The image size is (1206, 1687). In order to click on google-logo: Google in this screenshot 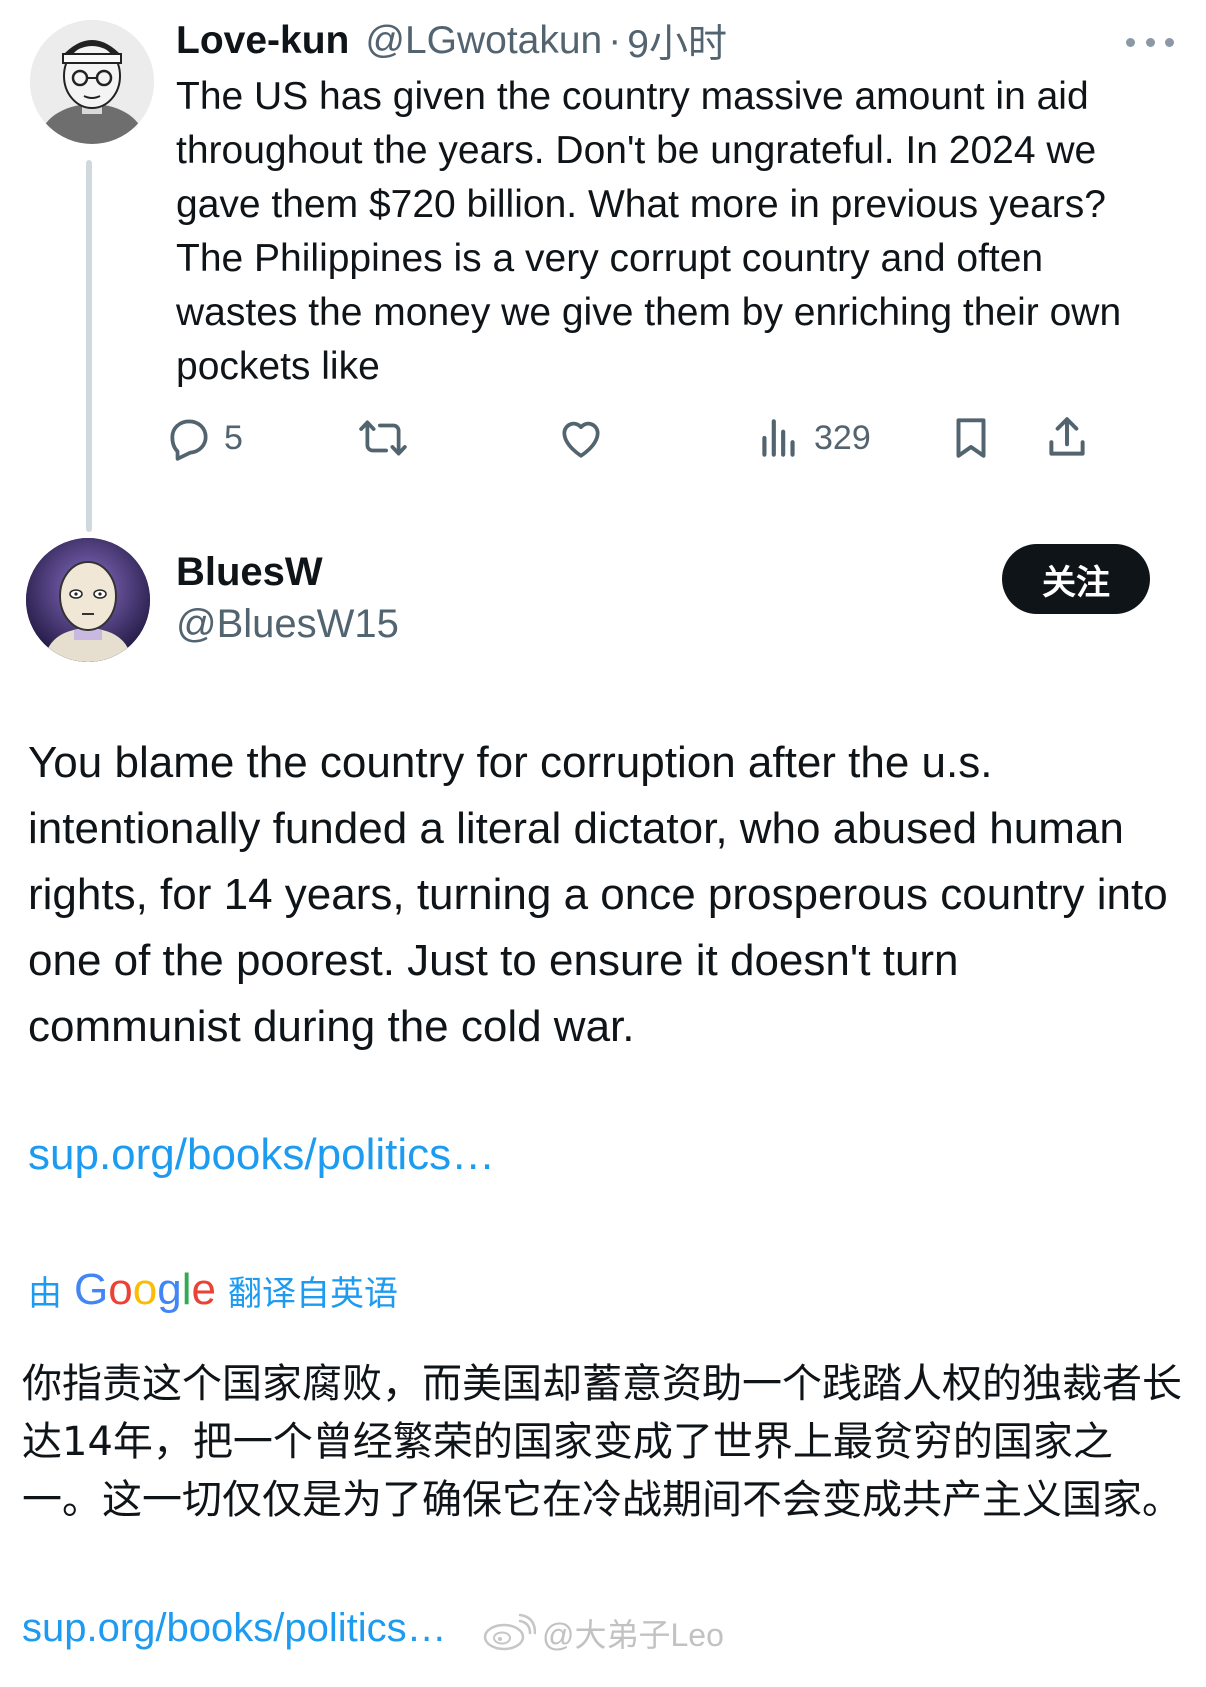, I will do `click(145, 1289)`.